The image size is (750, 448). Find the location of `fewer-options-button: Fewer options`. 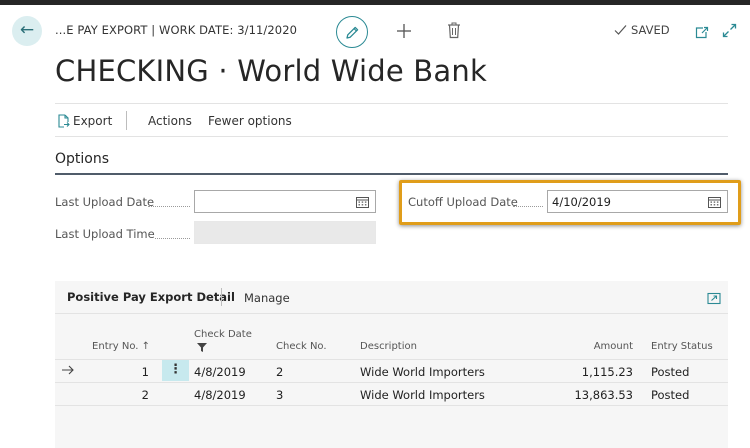

fewer-options-button: Fewer options is located at coordinates (250, 121).